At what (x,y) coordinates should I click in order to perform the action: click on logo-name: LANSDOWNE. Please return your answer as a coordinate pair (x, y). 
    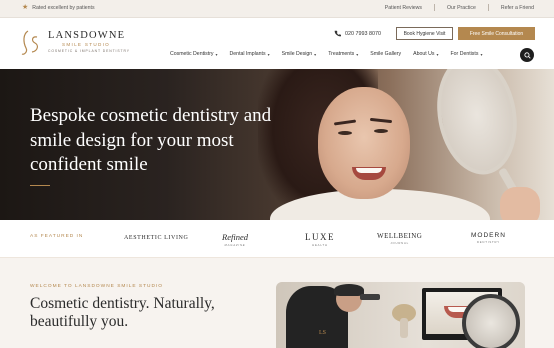
    Looking at the image, I should click on (86, 35).